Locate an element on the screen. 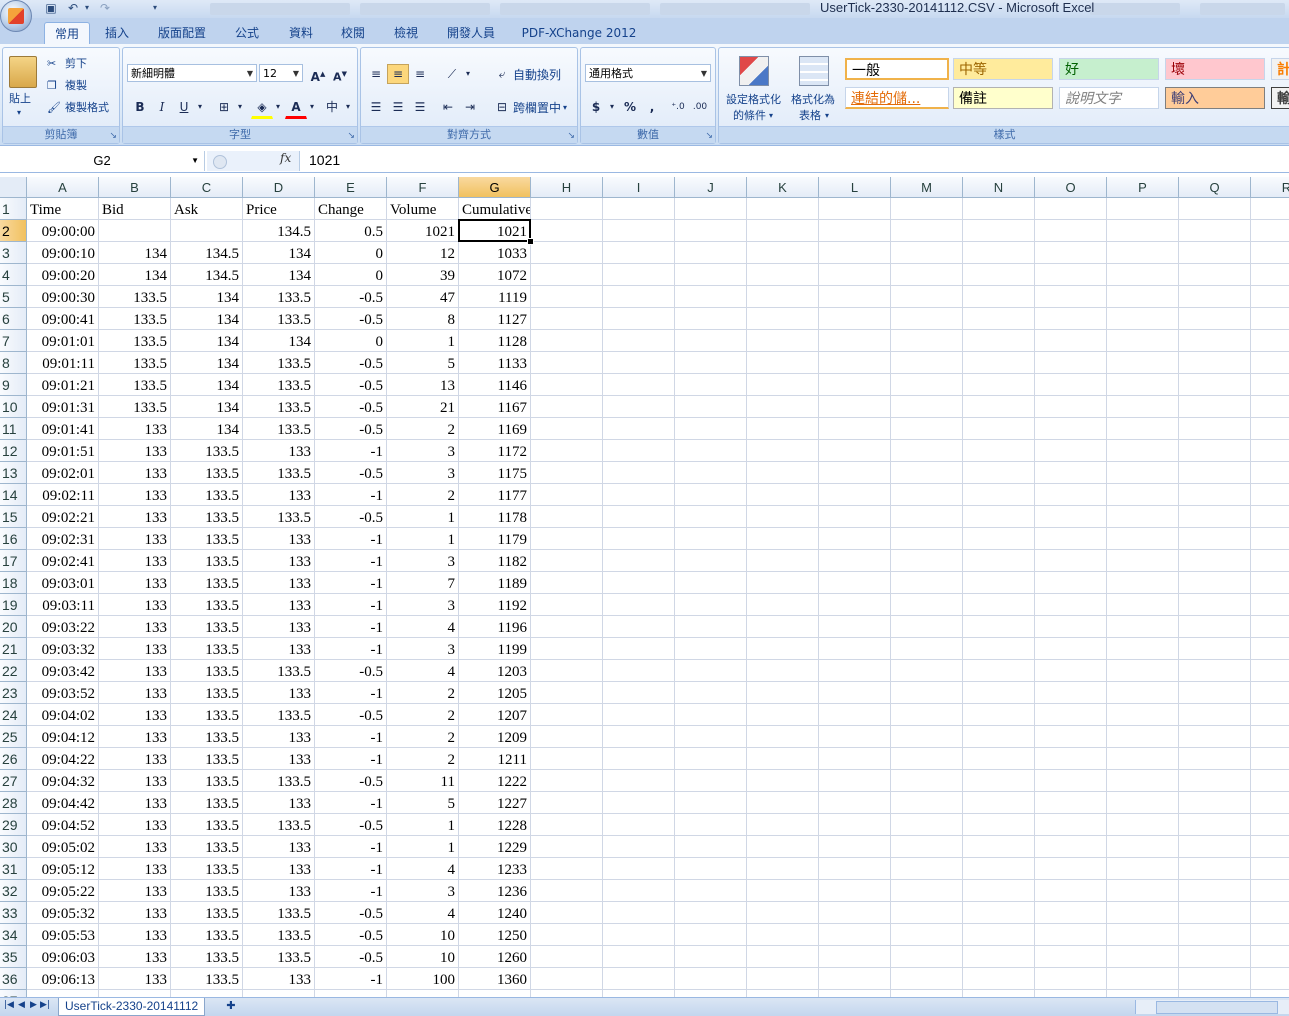 The image size is (1289, 1016). cell: 4 is located at coordinates (423, 869).